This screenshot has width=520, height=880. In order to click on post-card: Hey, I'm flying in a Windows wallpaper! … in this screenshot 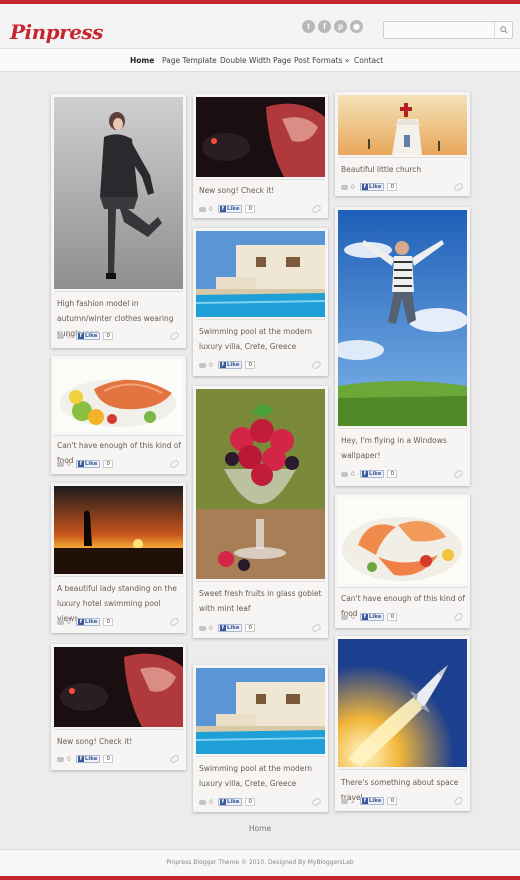, I will do `click(402, 346)`.